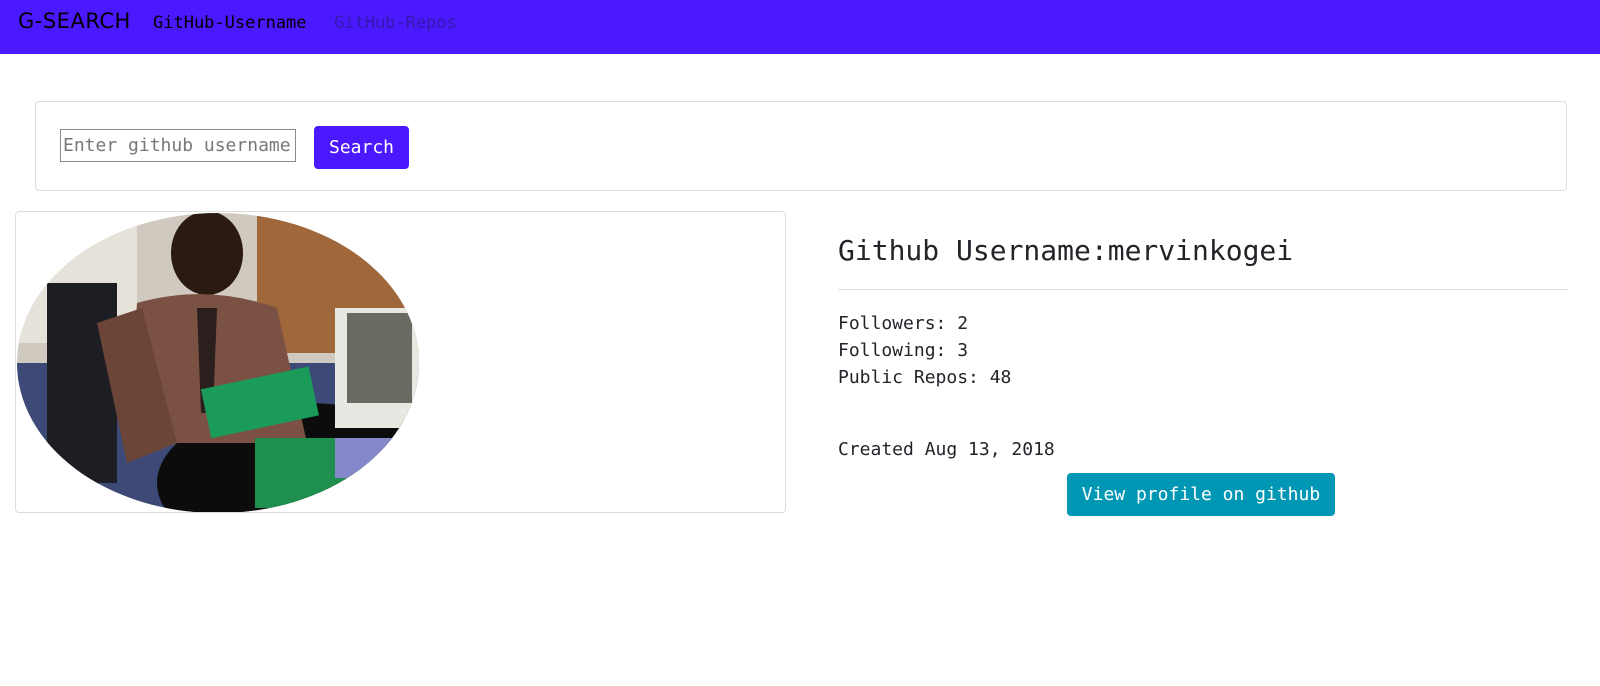 This screenshot has height=686, width=1600. What do you see at coordinates (925, 377) in the screenshot?
I see `public-repos-count: Public Repos: 48` at bounding box center [925, 377].